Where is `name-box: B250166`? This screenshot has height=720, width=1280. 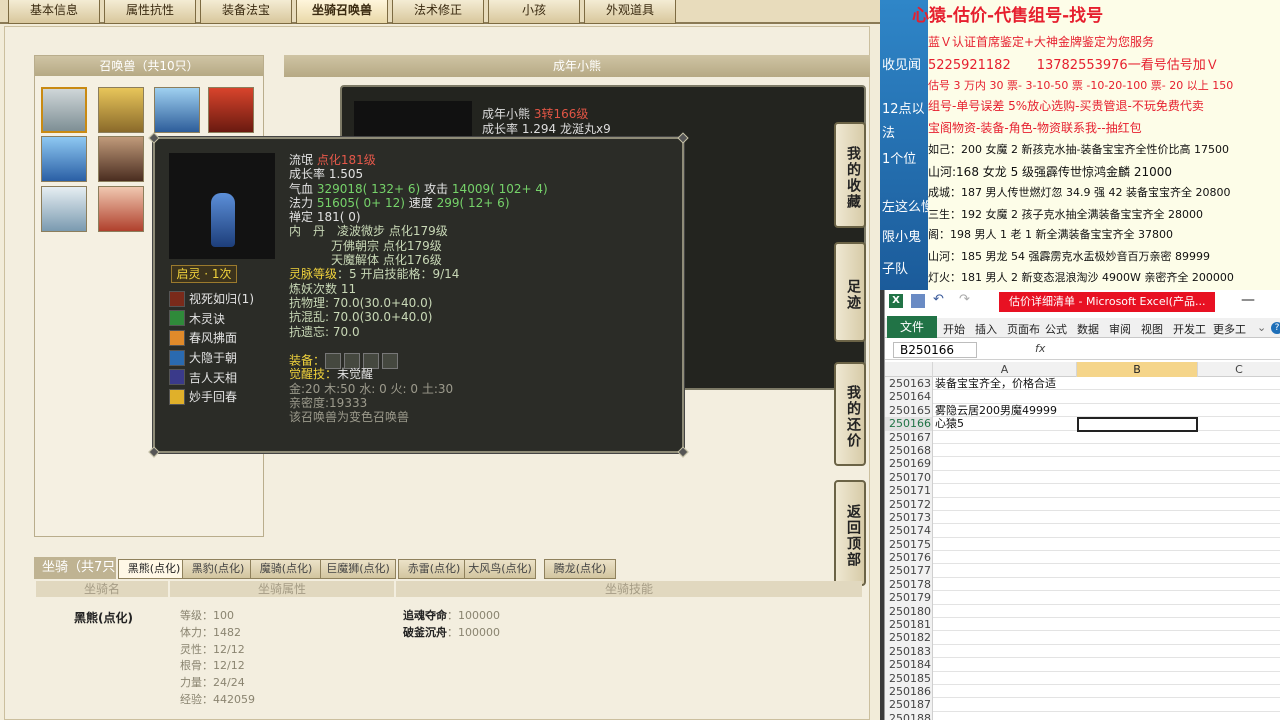
name-box: B250166 is located at coordinates (935, 350).